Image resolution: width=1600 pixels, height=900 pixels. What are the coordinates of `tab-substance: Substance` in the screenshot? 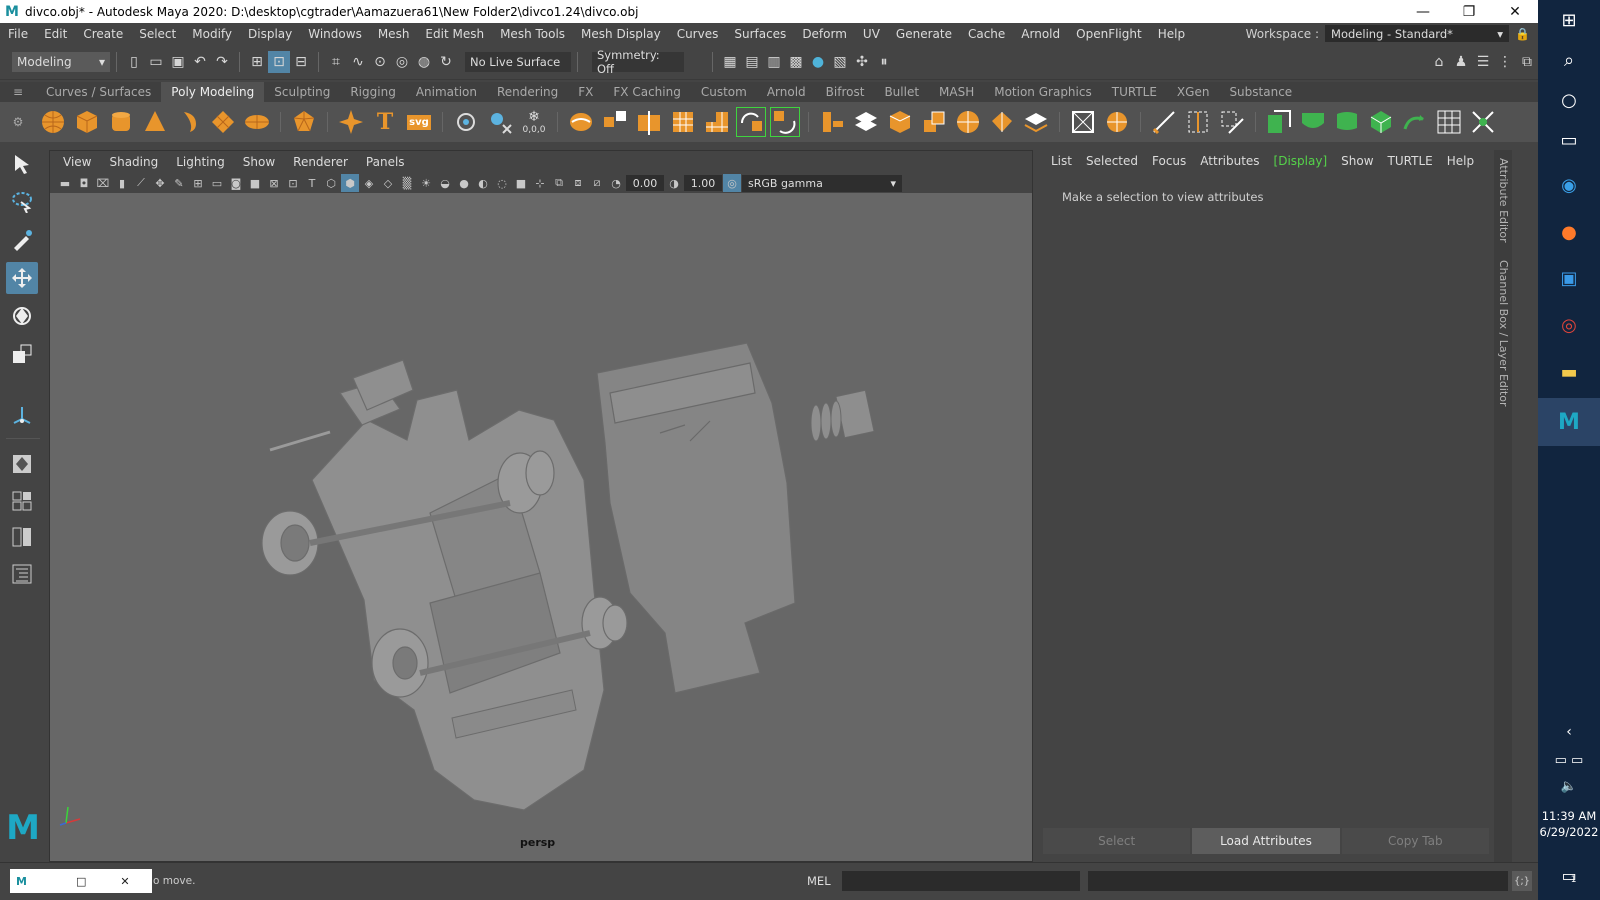 It's located at (1260, 92).